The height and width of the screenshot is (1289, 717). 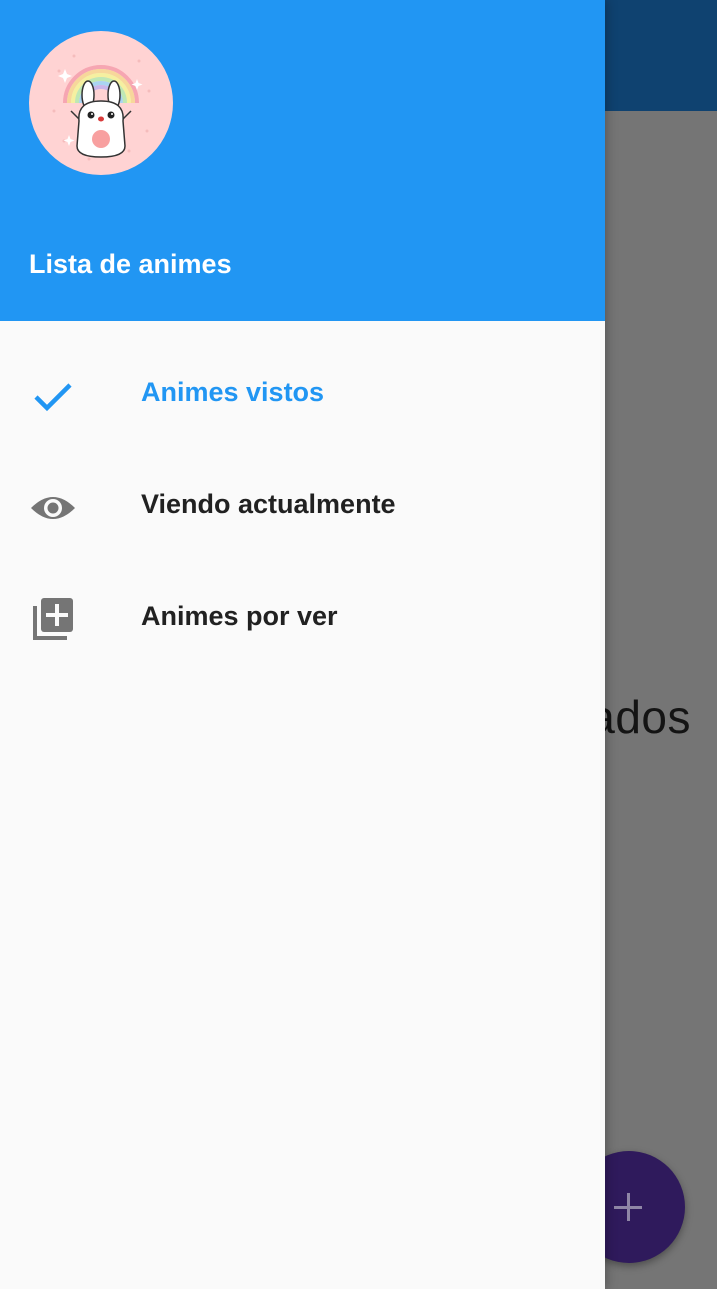 What do you see at coordinates (101, 107) in the screenshot?
I see `bunny-rainbow-avatar-icon` at bounding box center [101, 107].